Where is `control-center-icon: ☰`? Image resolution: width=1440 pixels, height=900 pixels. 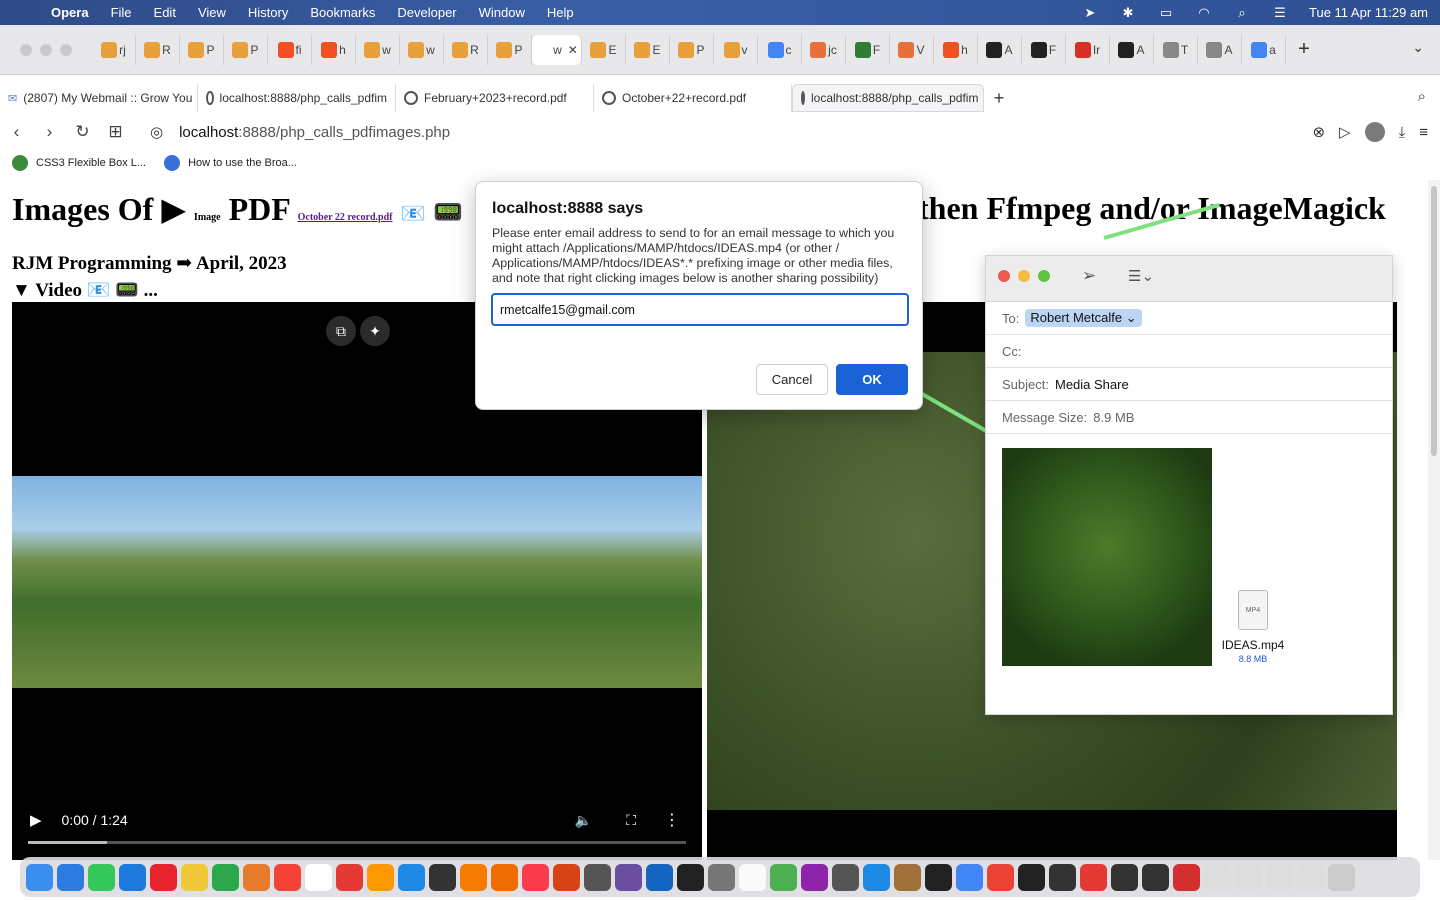 control-center-icon: ☰ is located at coordinates (1280, 13).